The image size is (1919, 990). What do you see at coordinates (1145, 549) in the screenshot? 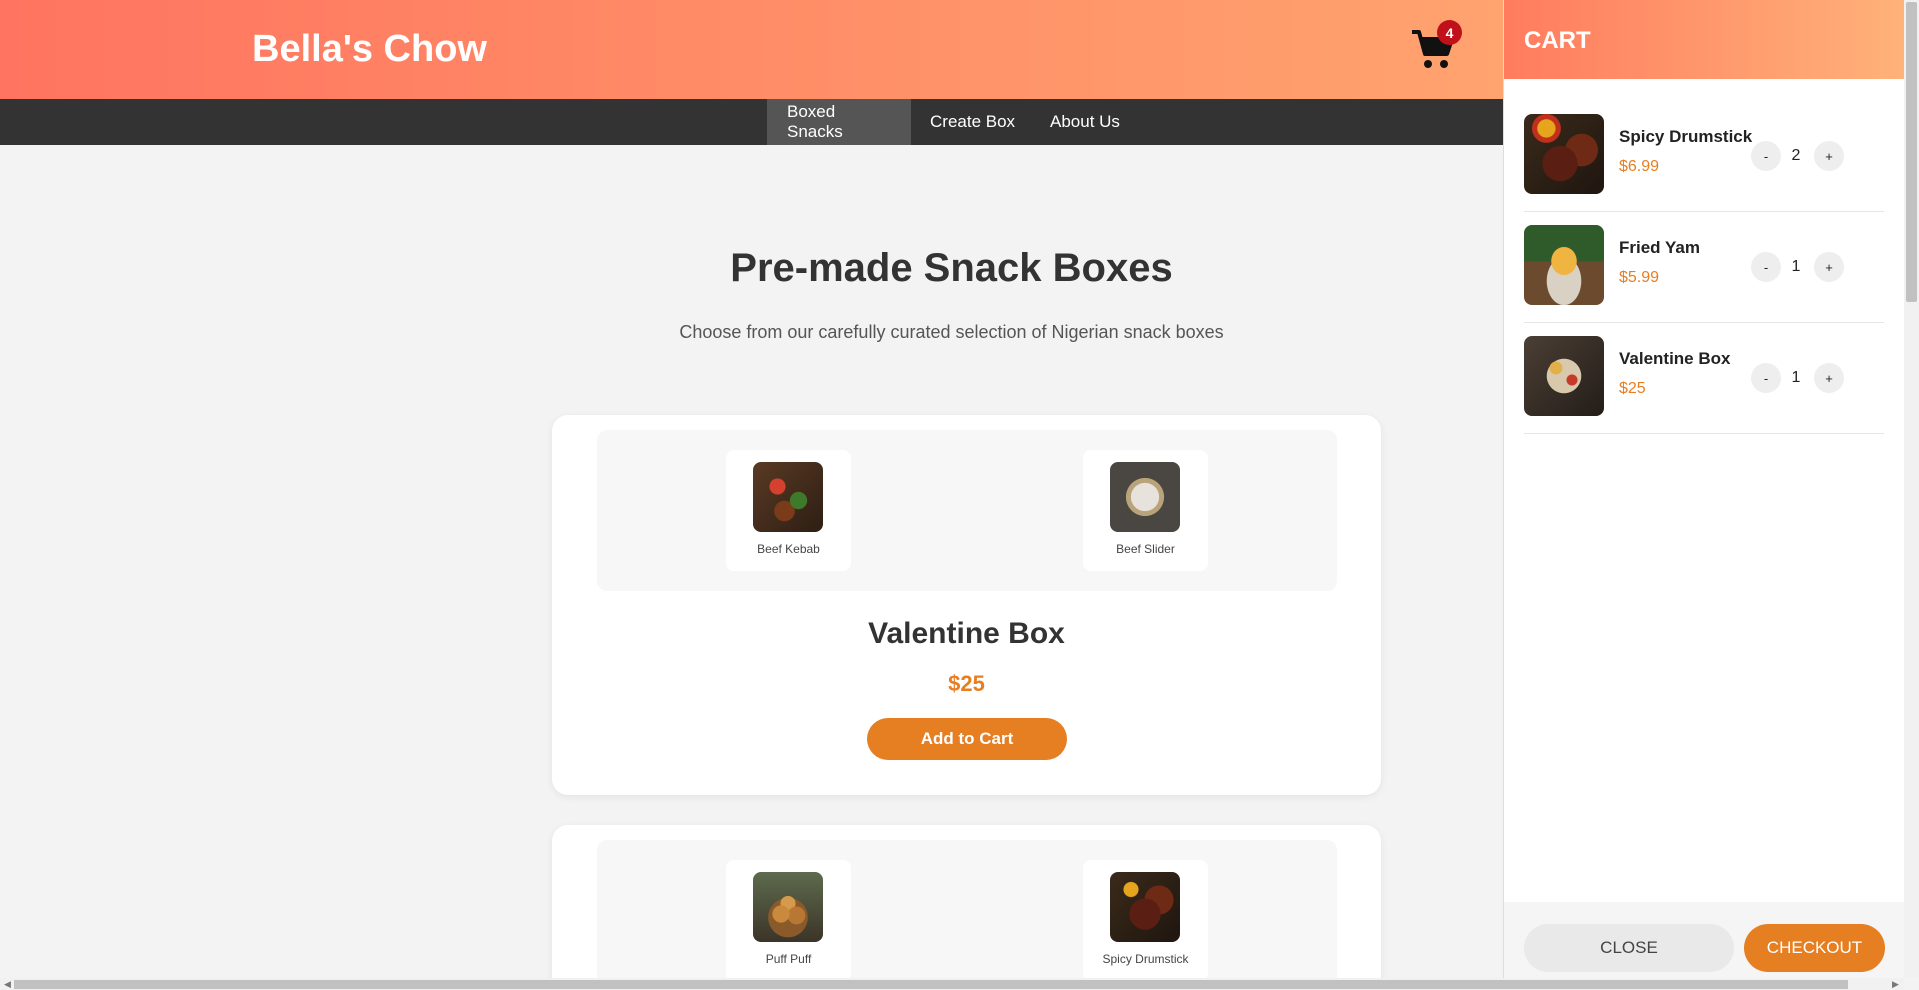
I see `box-item-name: Beef Slider` at bounding box center [1145, 549].